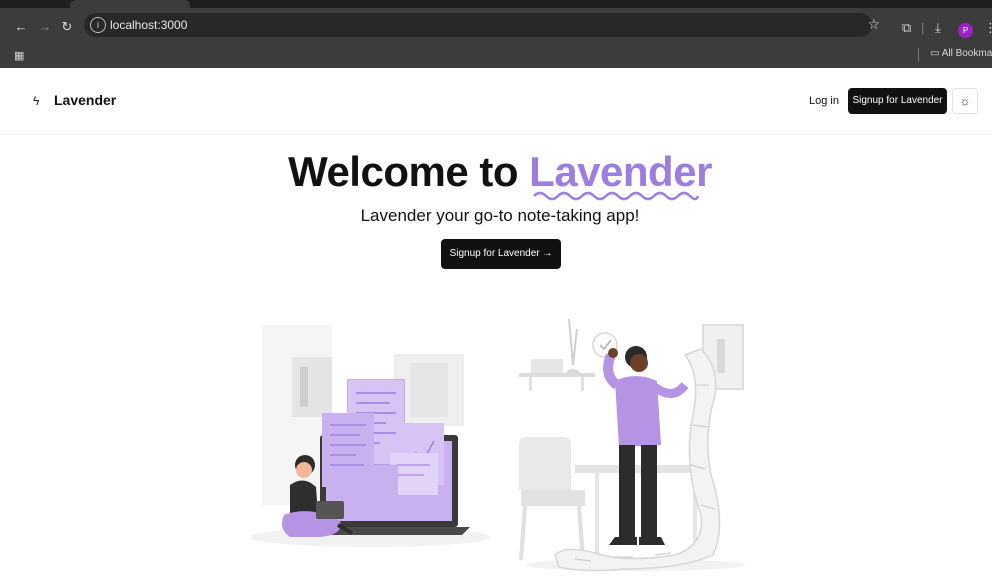  Describe the element at coordinates (496, 101) in the screenshot. I see `app-header: ϟ Lavender Log in Signup for Lavender ☼` at that location.